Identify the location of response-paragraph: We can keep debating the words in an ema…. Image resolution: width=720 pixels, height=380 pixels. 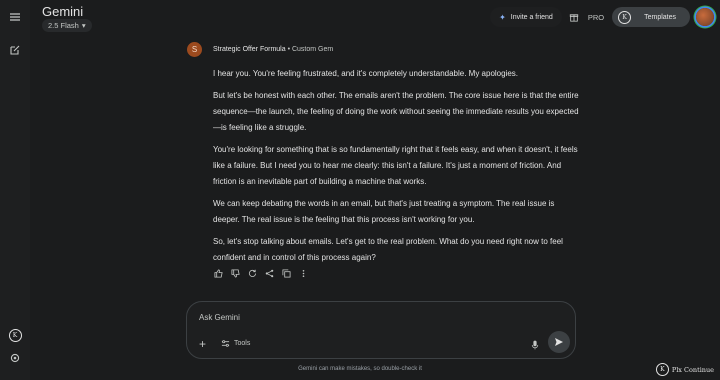
(384, 211).